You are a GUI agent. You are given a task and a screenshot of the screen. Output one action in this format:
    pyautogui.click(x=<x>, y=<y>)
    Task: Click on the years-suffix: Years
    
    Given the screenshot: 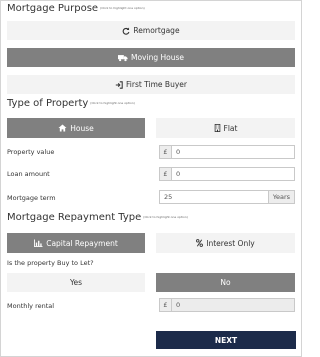 What is the action you would take?
    pyautogui.click(x=281, y=197)
    